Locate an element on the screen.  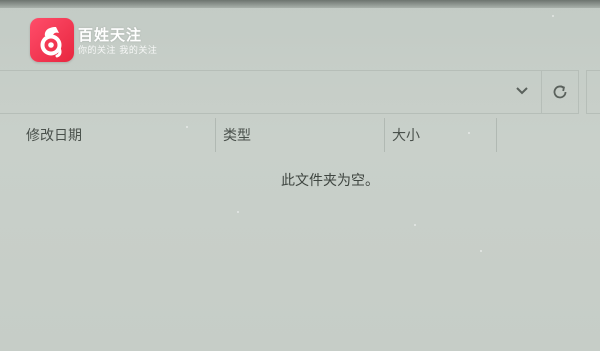
watermark-logo is located at coordinates (52, 40).